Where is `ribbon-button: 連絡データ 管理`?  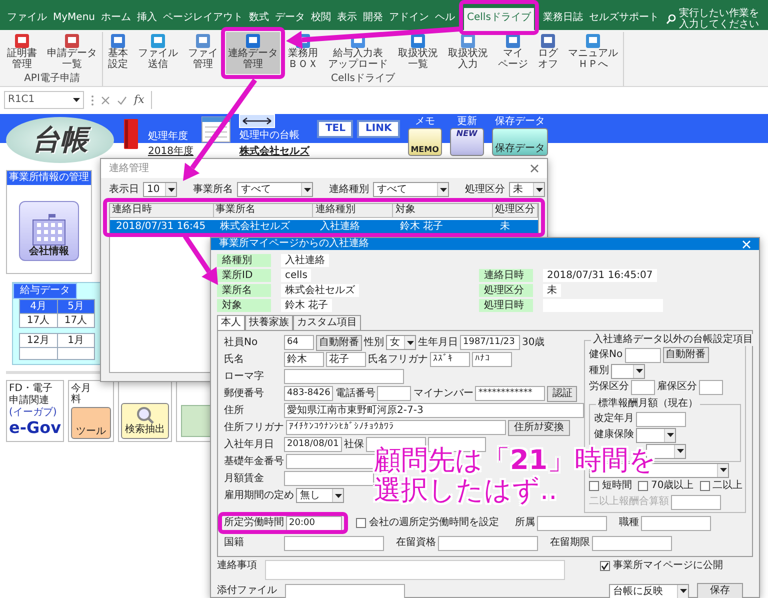 ribbon-button: 連絡データ 管理 is located at coordinates (253, 53).